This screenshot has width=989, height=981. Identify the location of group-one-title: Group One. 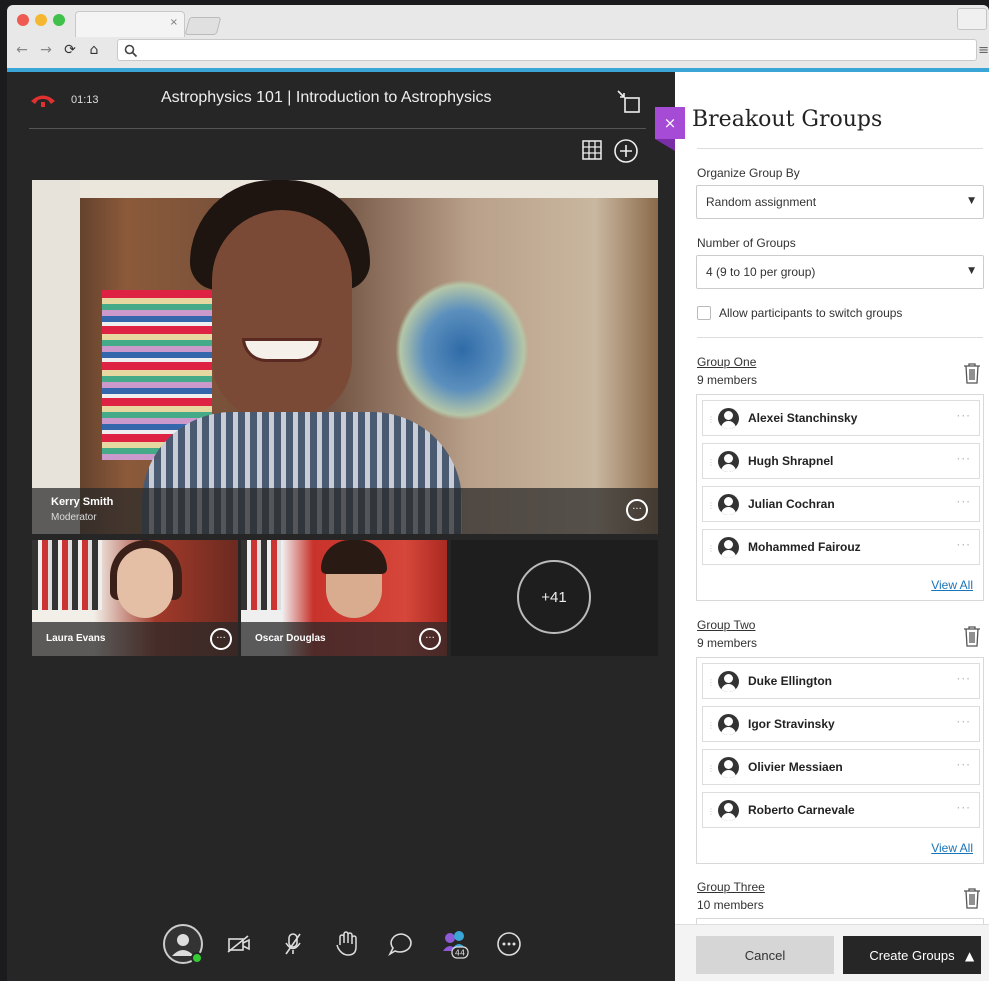
(726, 362).